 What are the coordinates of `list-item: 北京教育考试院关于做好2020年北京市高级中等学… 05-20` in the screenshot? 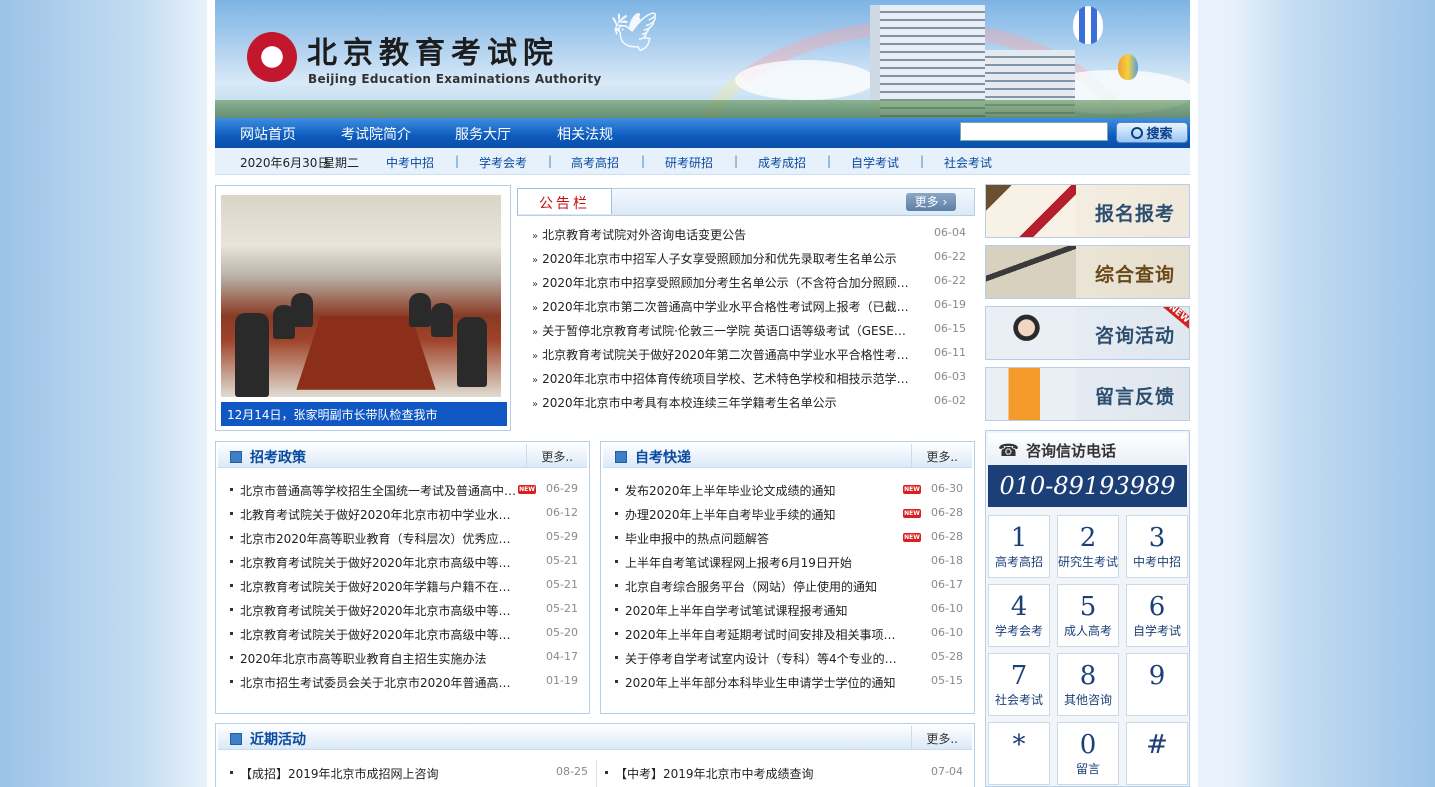 It's located at (404, 636).